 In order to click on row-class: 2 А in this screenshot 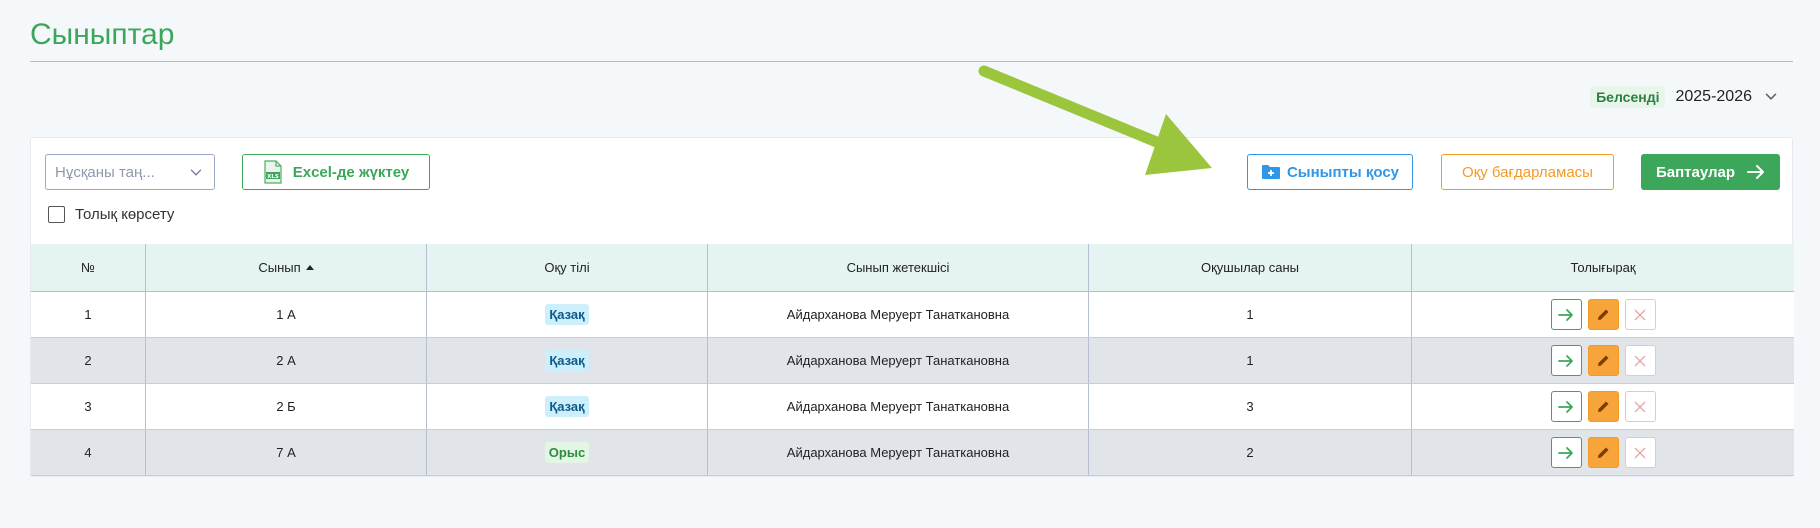, I will do `click(286, 360)`.